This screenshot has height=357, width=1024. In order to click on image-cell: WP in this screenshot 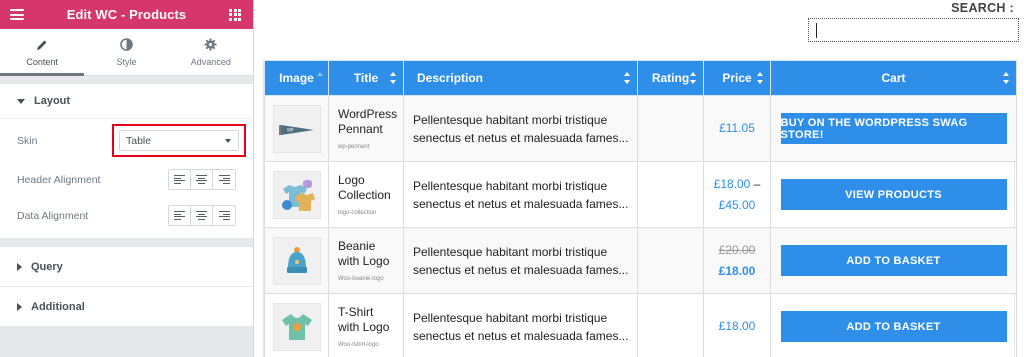, I will do `click(296, 128)`.